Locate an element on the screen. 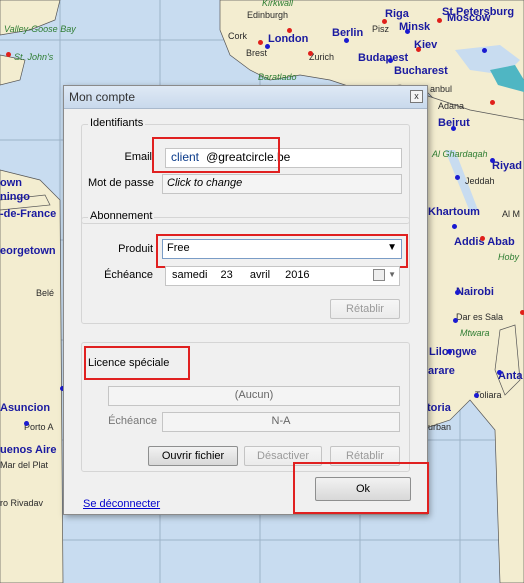  city-label: ro Rivadav is located at coordinates (22, 503).